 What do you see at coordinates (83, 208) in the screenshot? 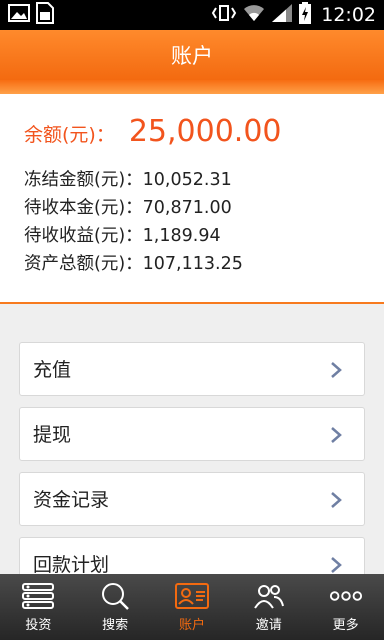
I see `detail-label: 待收本金(元)：` at bounding box center [83, 208].